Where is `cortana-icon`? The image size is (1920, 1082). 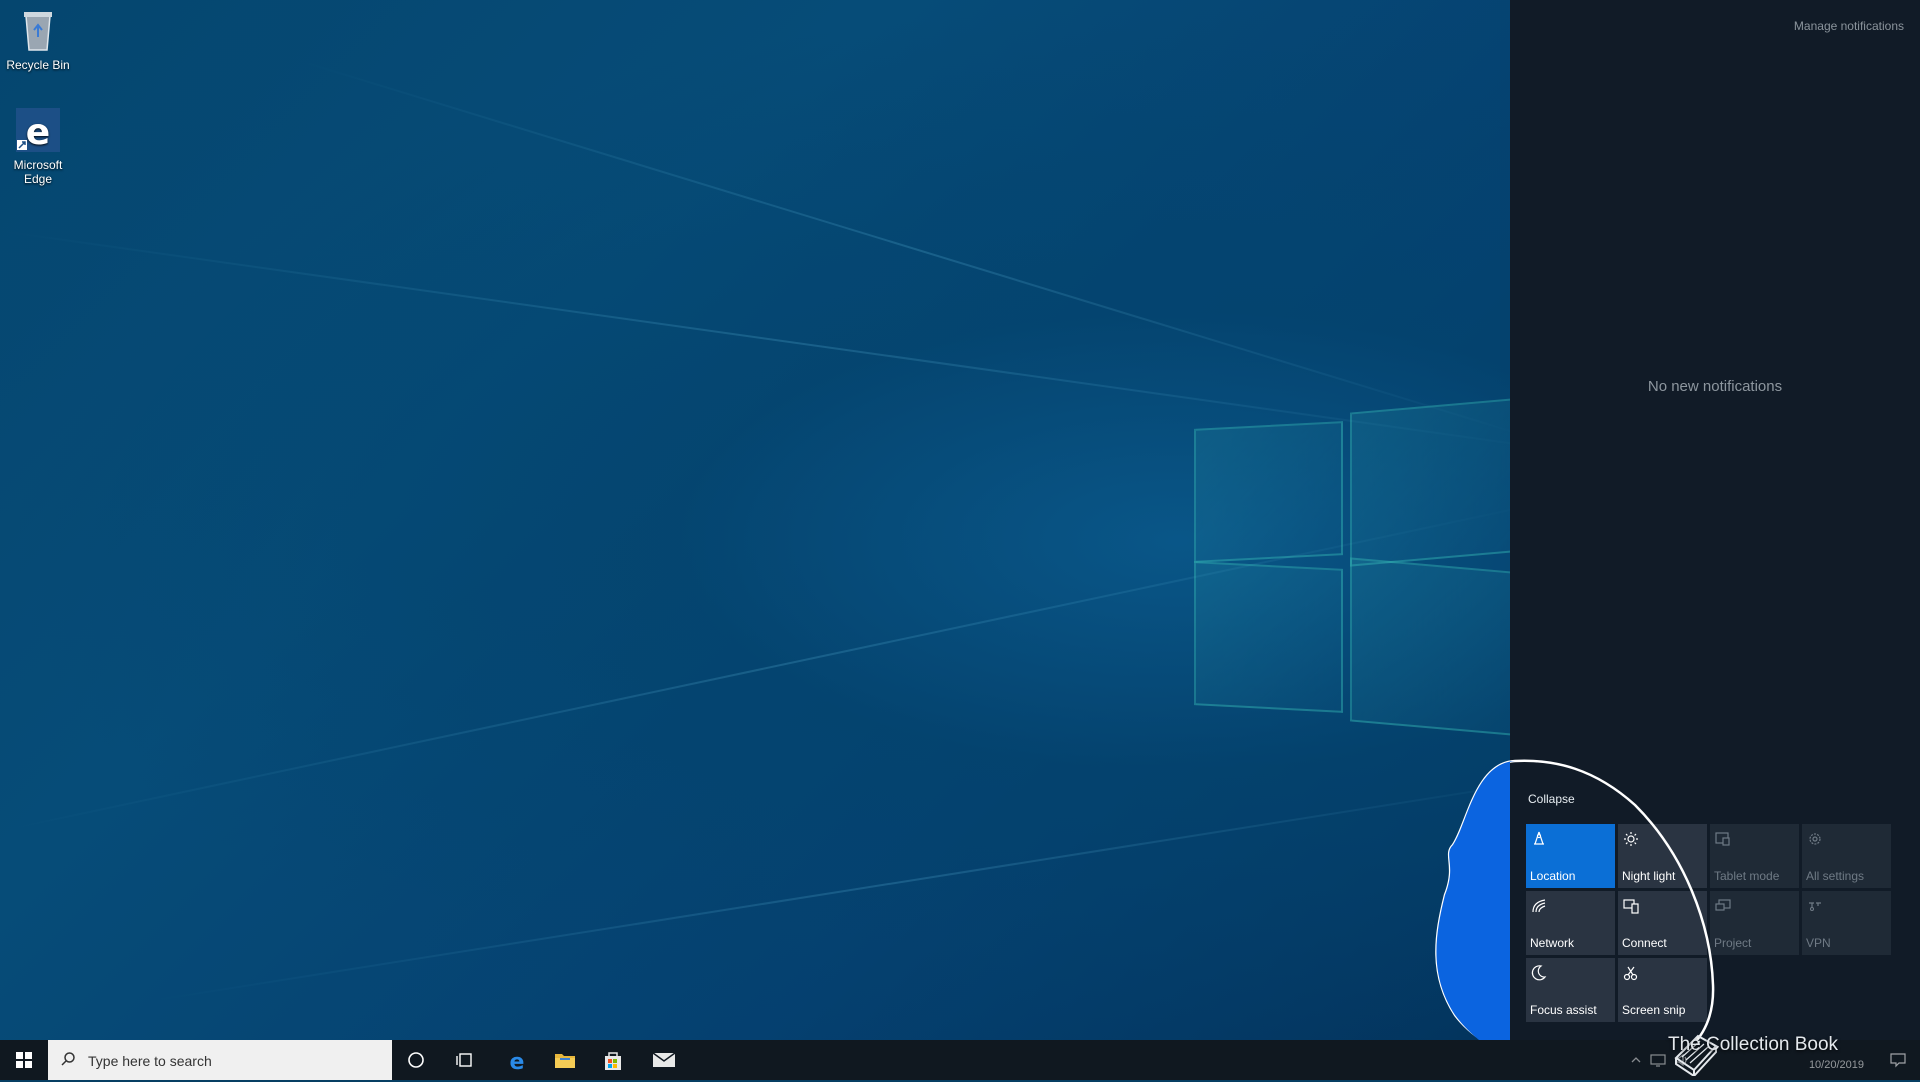
cortana-icon is located at coordinates (416, 1060).